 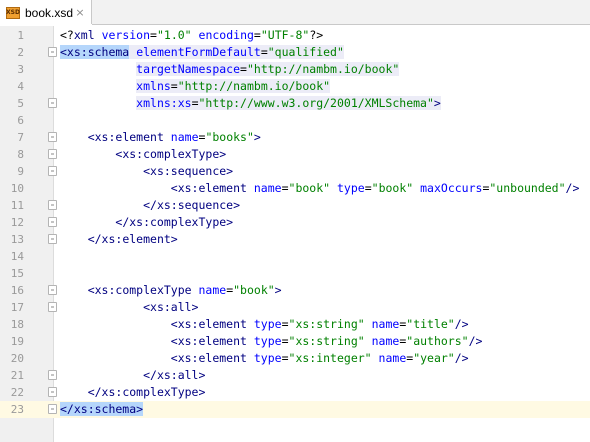 What do you see at coordinates (295, 290) in the screenshot?
I see `code-line: 16 <xs:complexType name="book">` at bounding box center [295, 290].